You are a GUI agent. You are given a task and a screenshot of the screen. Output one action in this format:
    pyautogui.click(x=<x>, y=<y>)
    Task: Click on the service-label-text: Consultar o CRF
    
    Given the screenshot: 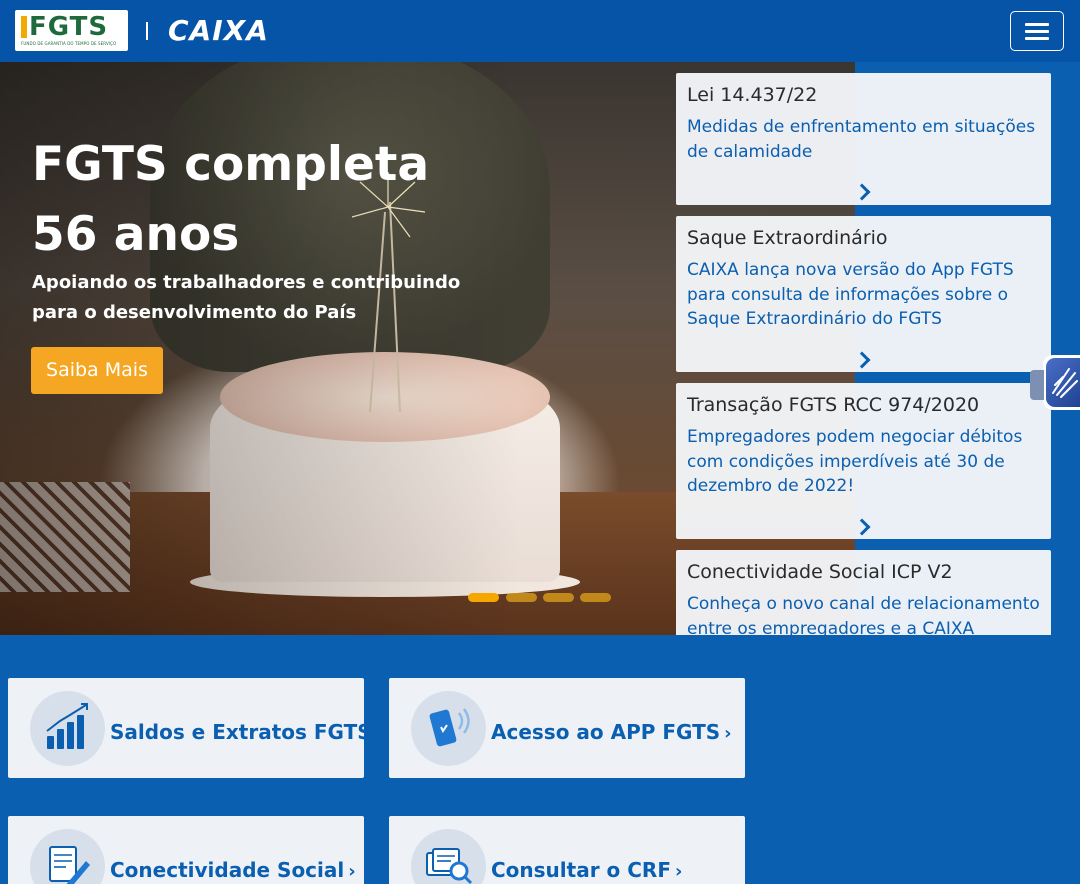 What is the action you would take?
    pyautogui.click(x=581, y=870)
    